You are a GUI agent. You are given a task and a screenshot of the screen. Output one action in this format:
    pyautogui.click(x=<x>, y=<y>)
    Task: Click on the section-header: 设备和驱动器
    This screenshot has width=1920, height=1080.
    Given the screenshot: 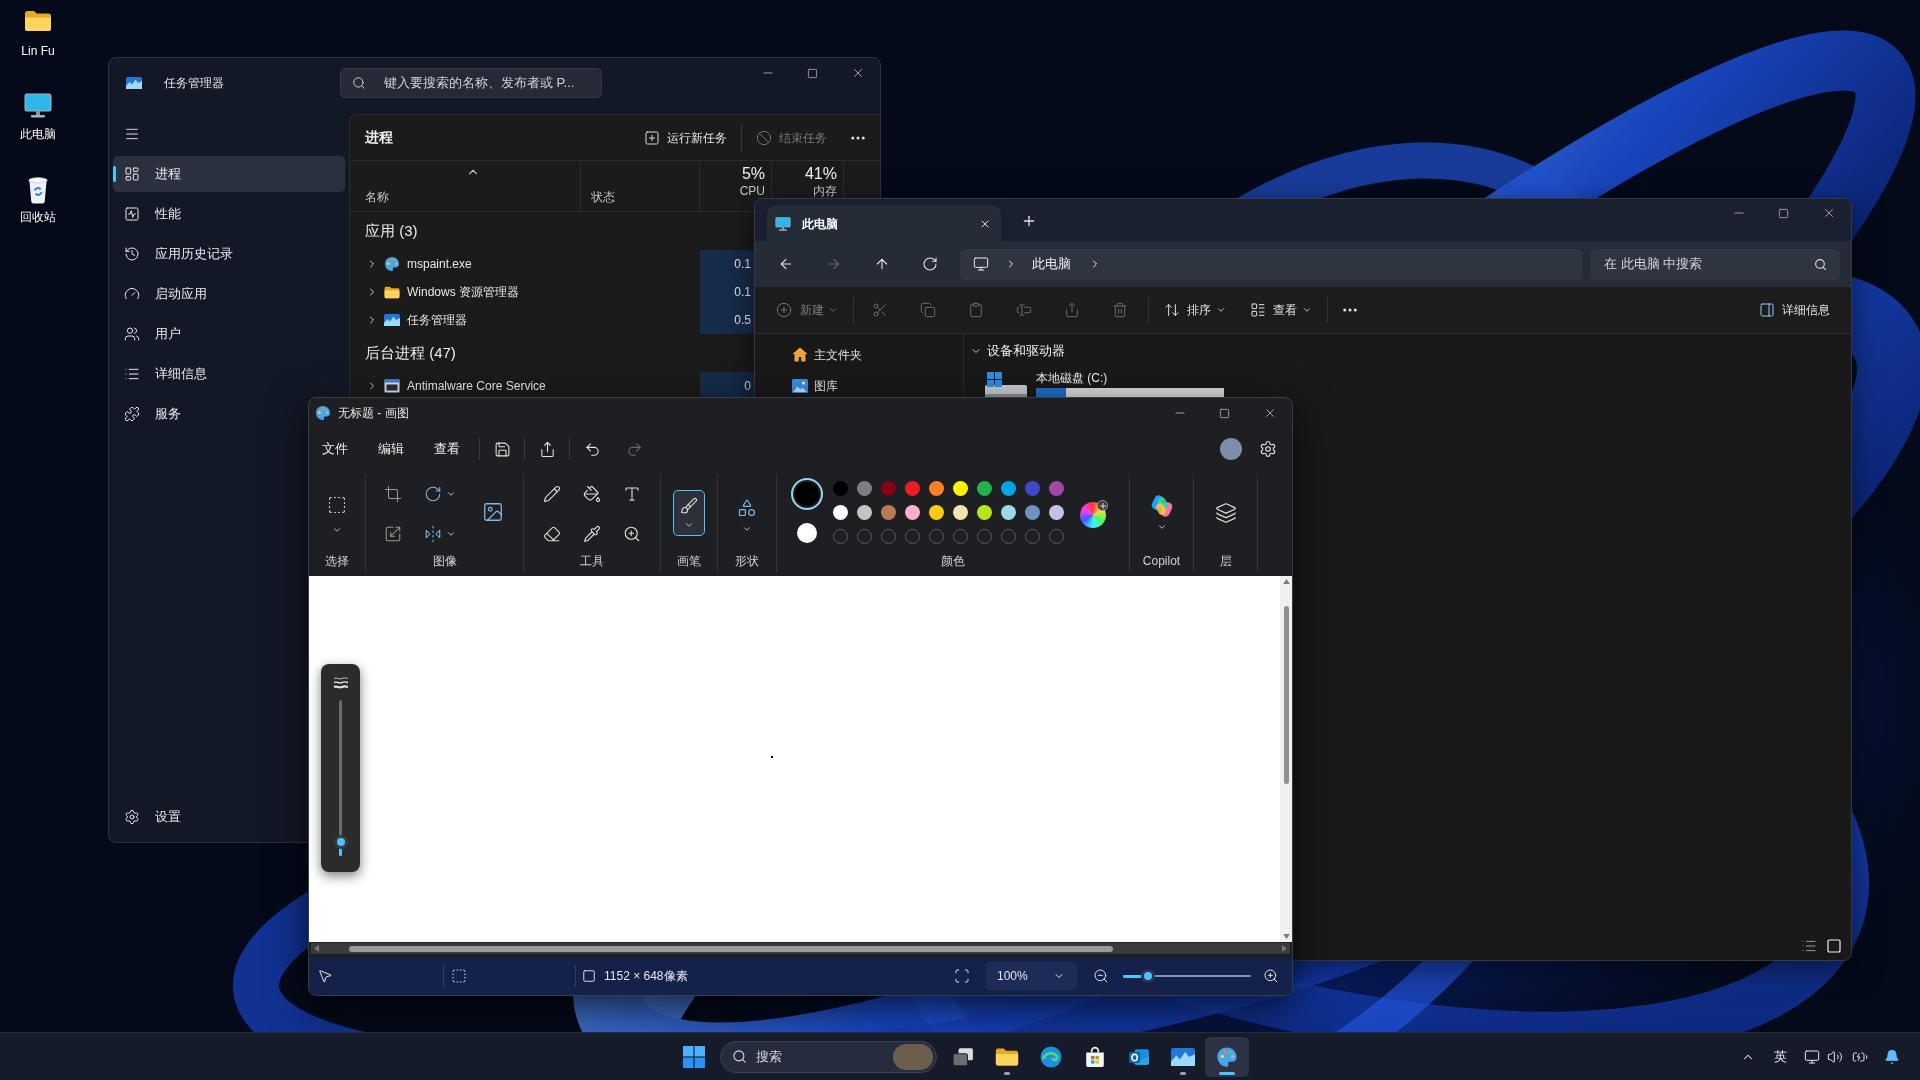 What is the action you would take?
    pyautogui.click(x=1026, y=351)
    